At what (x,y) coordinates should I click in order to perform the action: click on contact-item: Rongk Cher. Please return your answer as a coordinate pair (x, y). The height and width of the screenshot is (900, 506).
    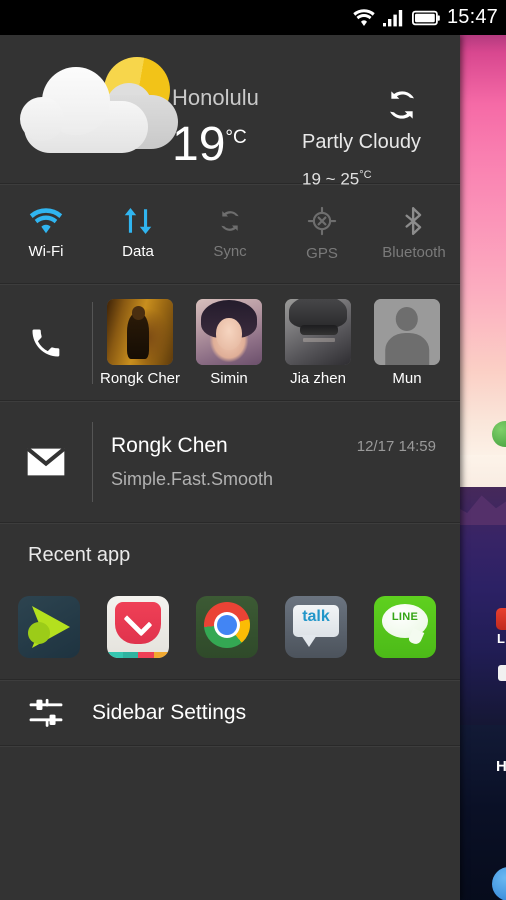
    Looking at the image, I should click on (140, 342).